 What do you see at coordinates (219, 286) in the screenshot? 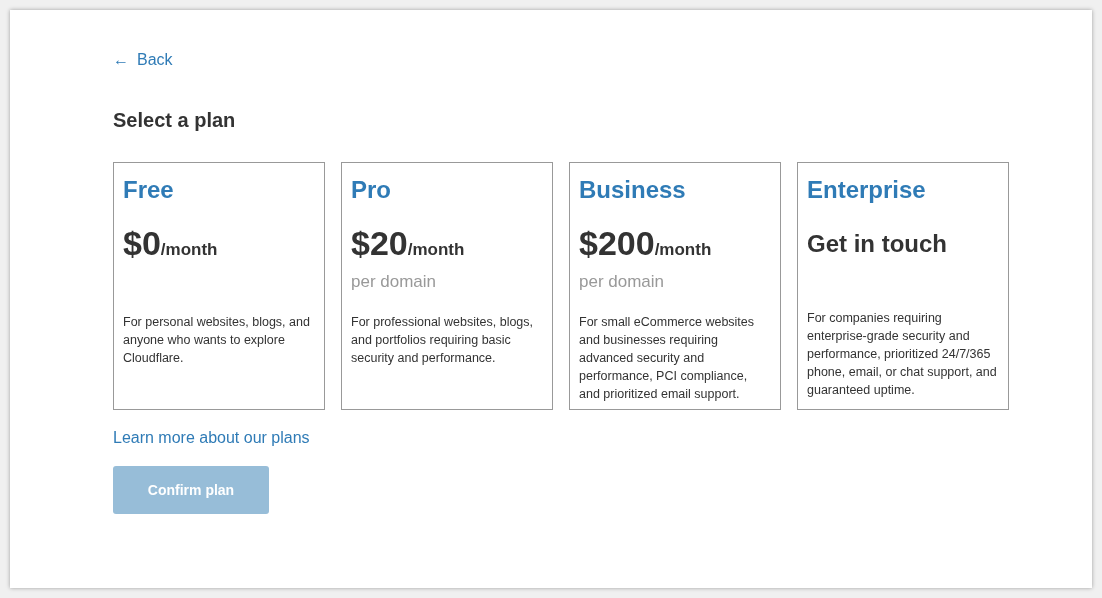
I see `plan-card: Free $0/month For personal websites, blogs, and anyone who wants to explore Cloudflare.` at bounding box center [219, 286].